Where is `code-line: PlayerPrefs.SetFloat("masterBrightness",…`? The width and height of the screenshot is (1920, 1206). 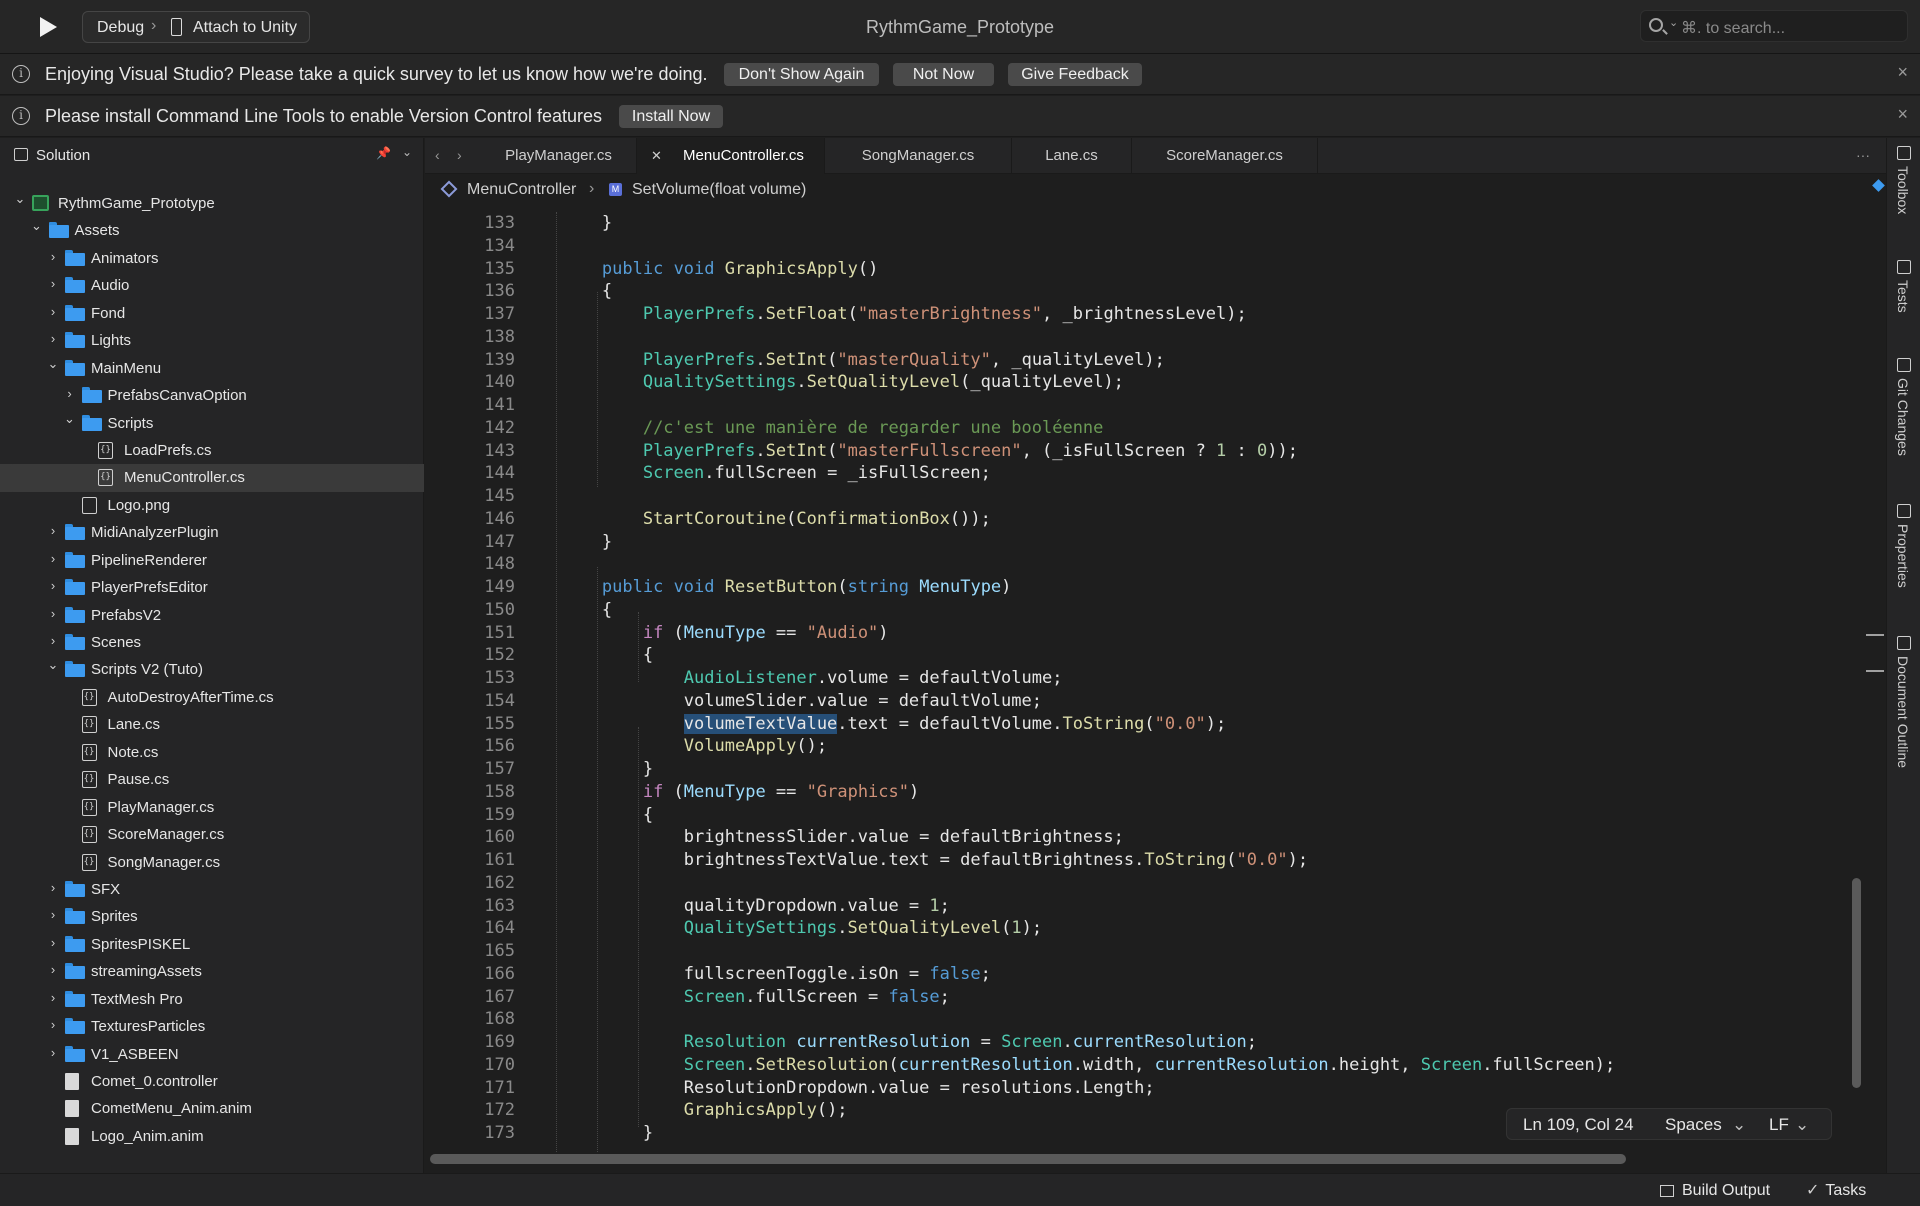 code-line: PlayerPrefs.SetFloat("masterBrightness",… is located at coordinates (883, 314).